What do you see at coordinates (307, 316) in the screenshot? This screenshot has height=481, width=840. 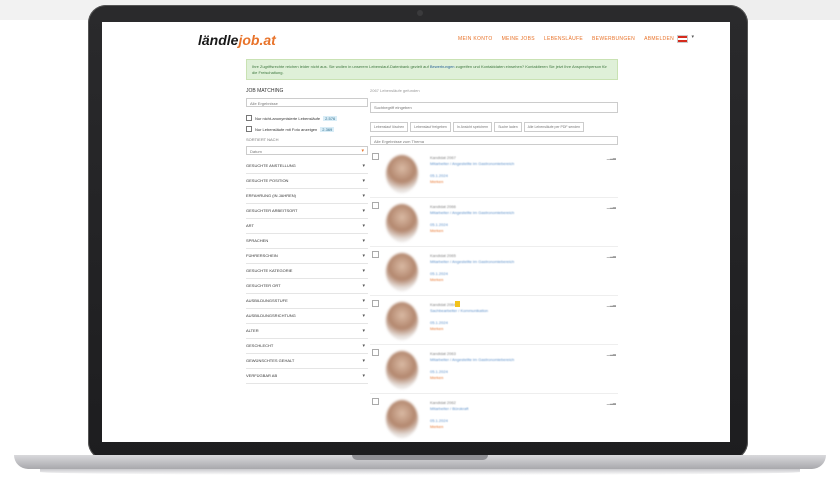 I see `filter-item: Ausbildungsrichtung ▾` at bounding box center [307, 316].